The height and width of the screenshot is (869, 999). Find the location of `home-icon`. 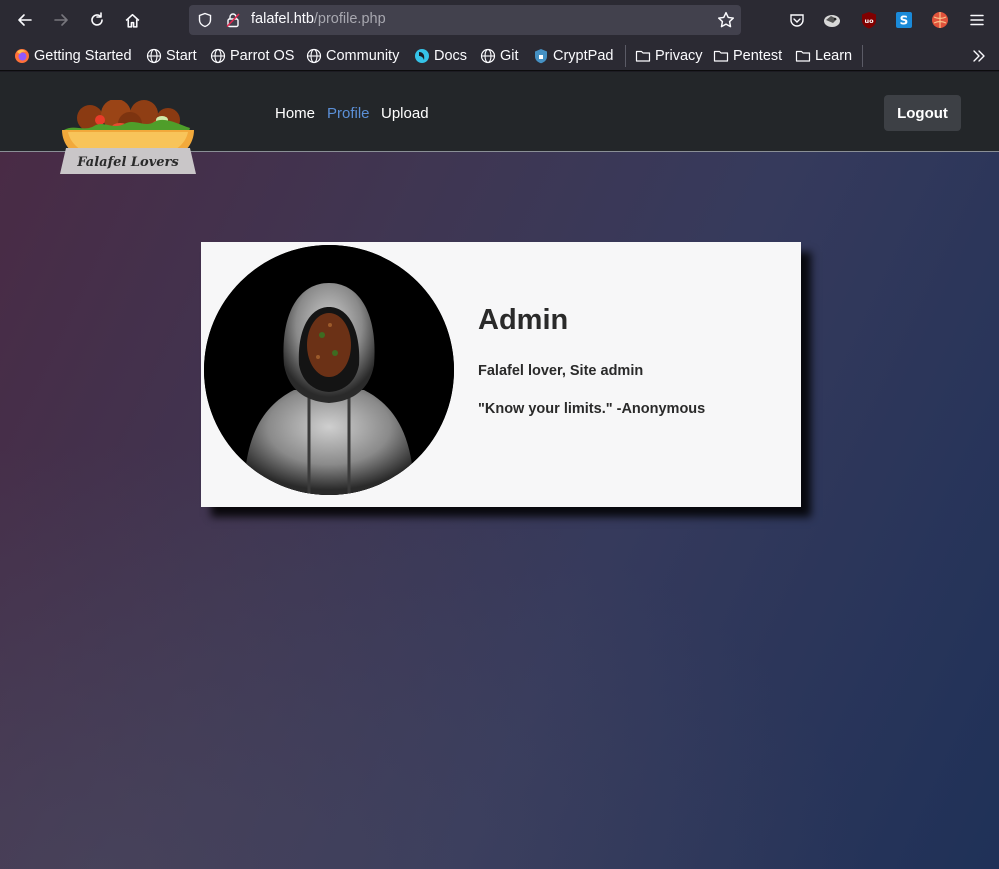

home-icon is located at coordinates (132, 20).